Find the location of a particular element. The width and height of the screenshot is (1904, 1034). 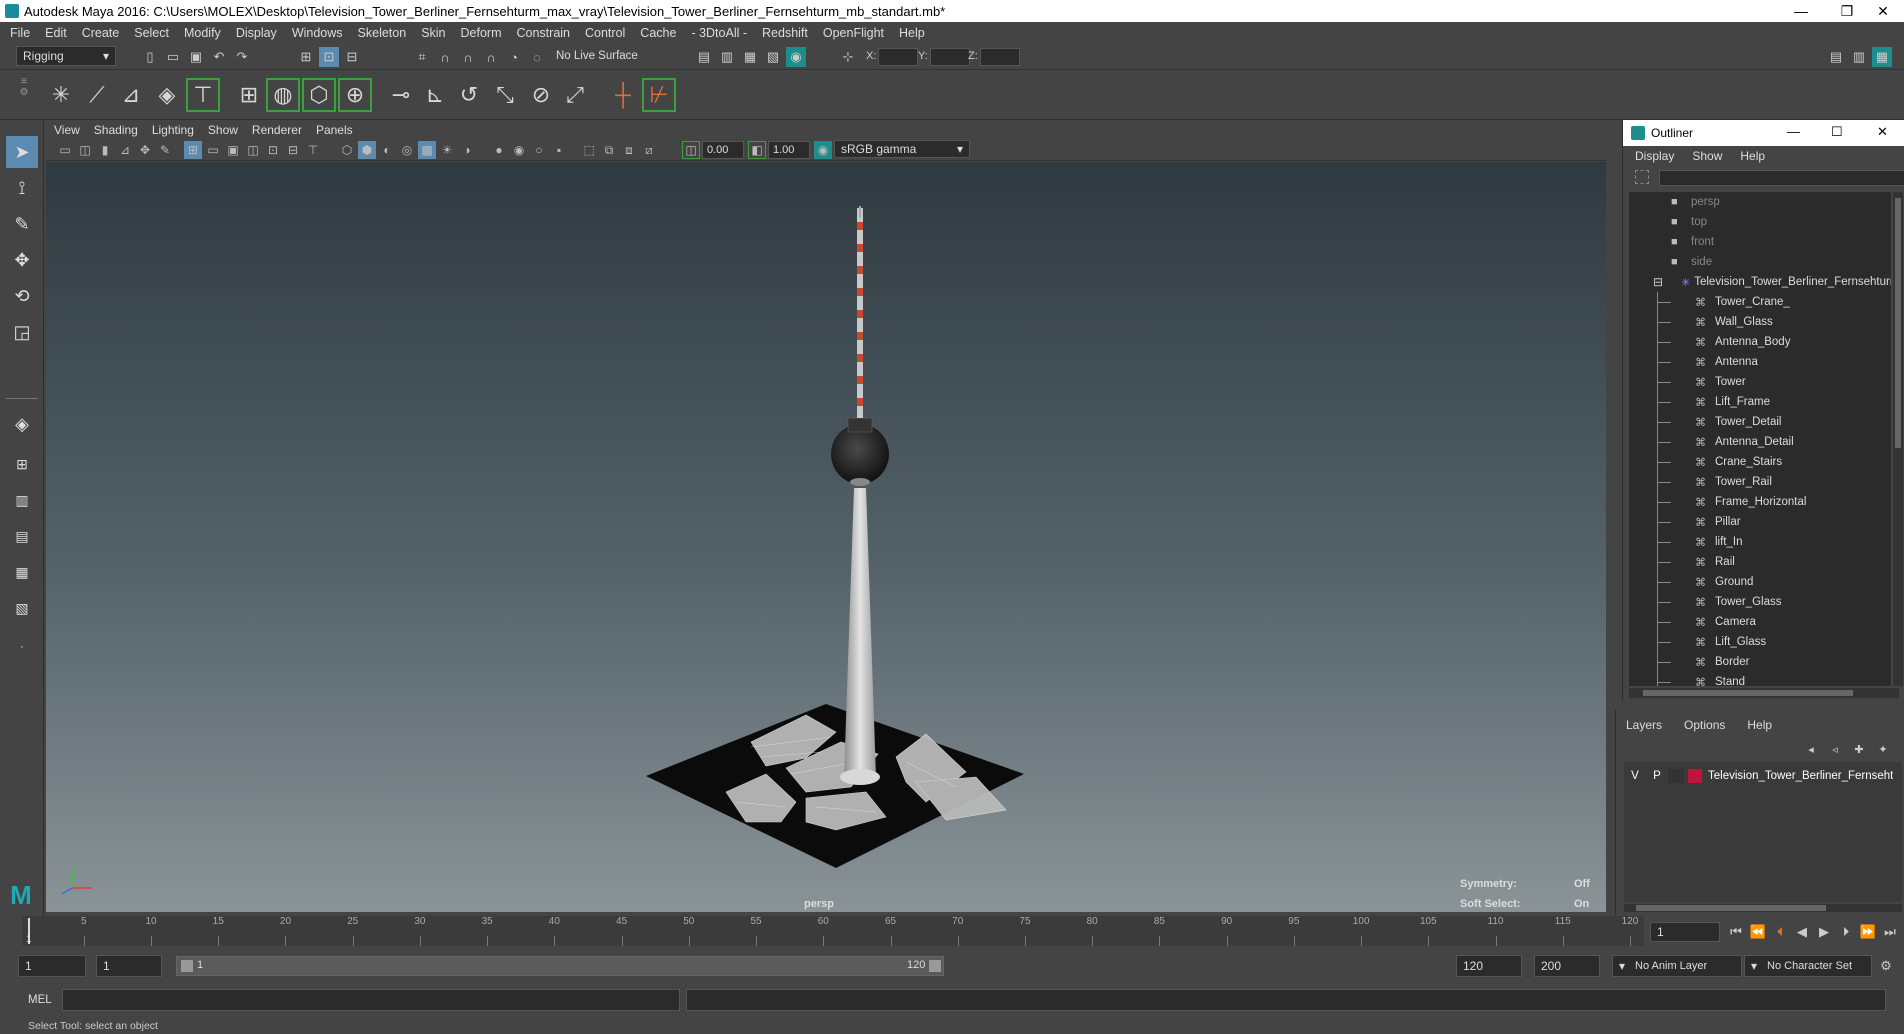

panel-menu-view: View is located at coordinates (67, 130).